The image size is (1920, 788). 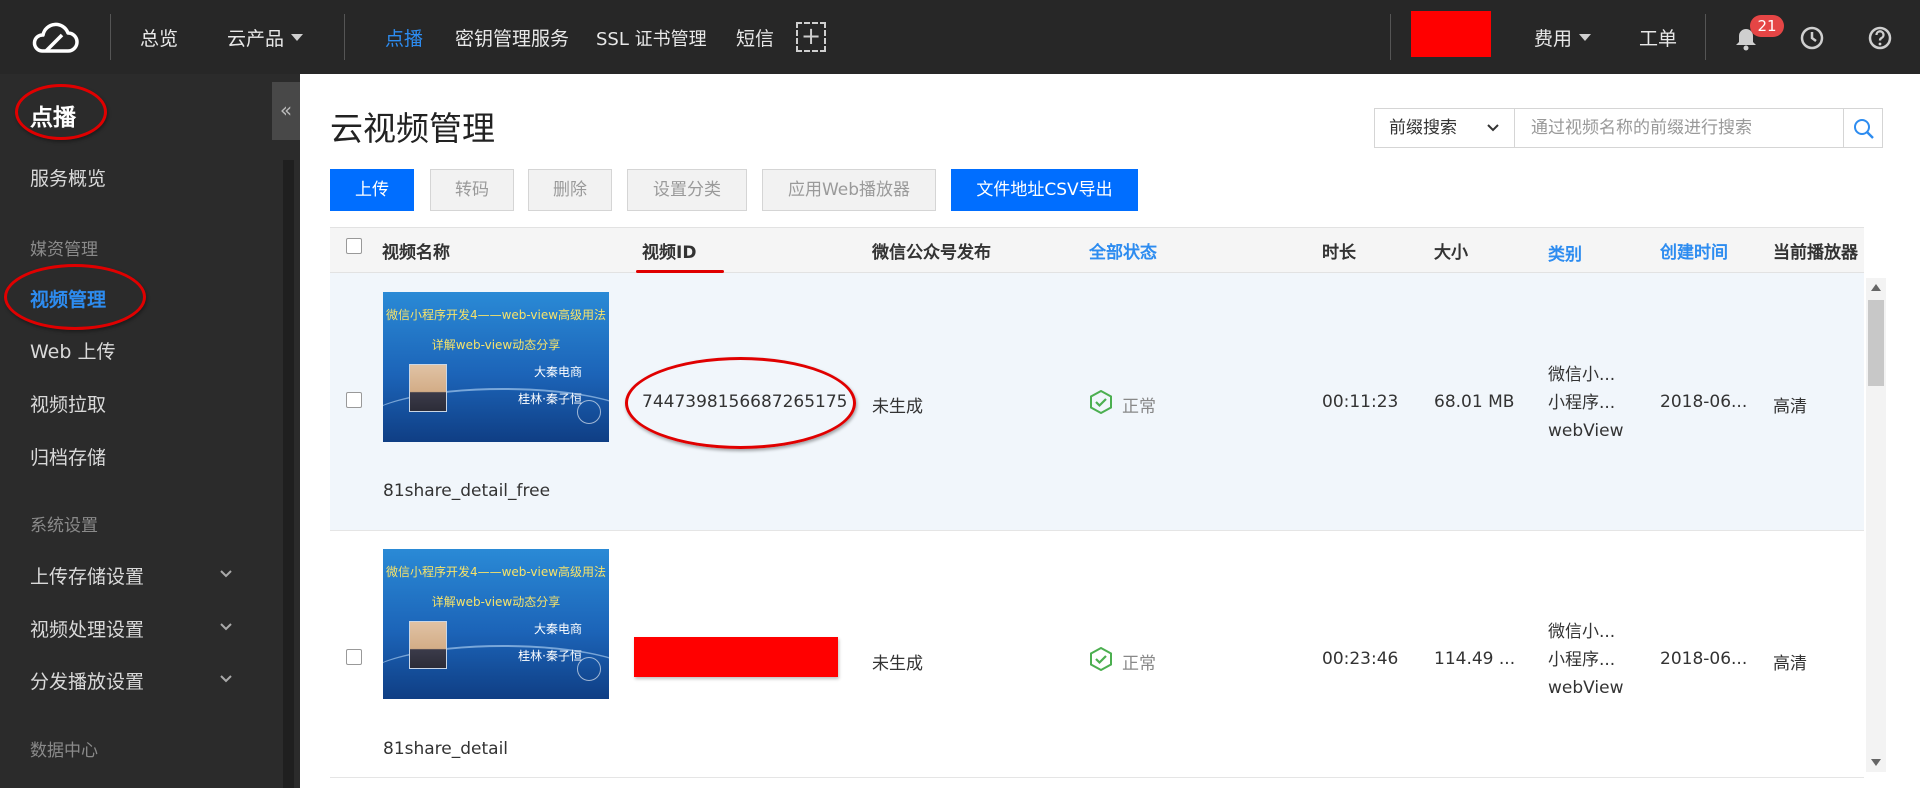 What do you see at coordinates (849, 190) in the screenshot?
I see `apply-web-player-button: 应用Web播放器` at bounding box center [849, 190].